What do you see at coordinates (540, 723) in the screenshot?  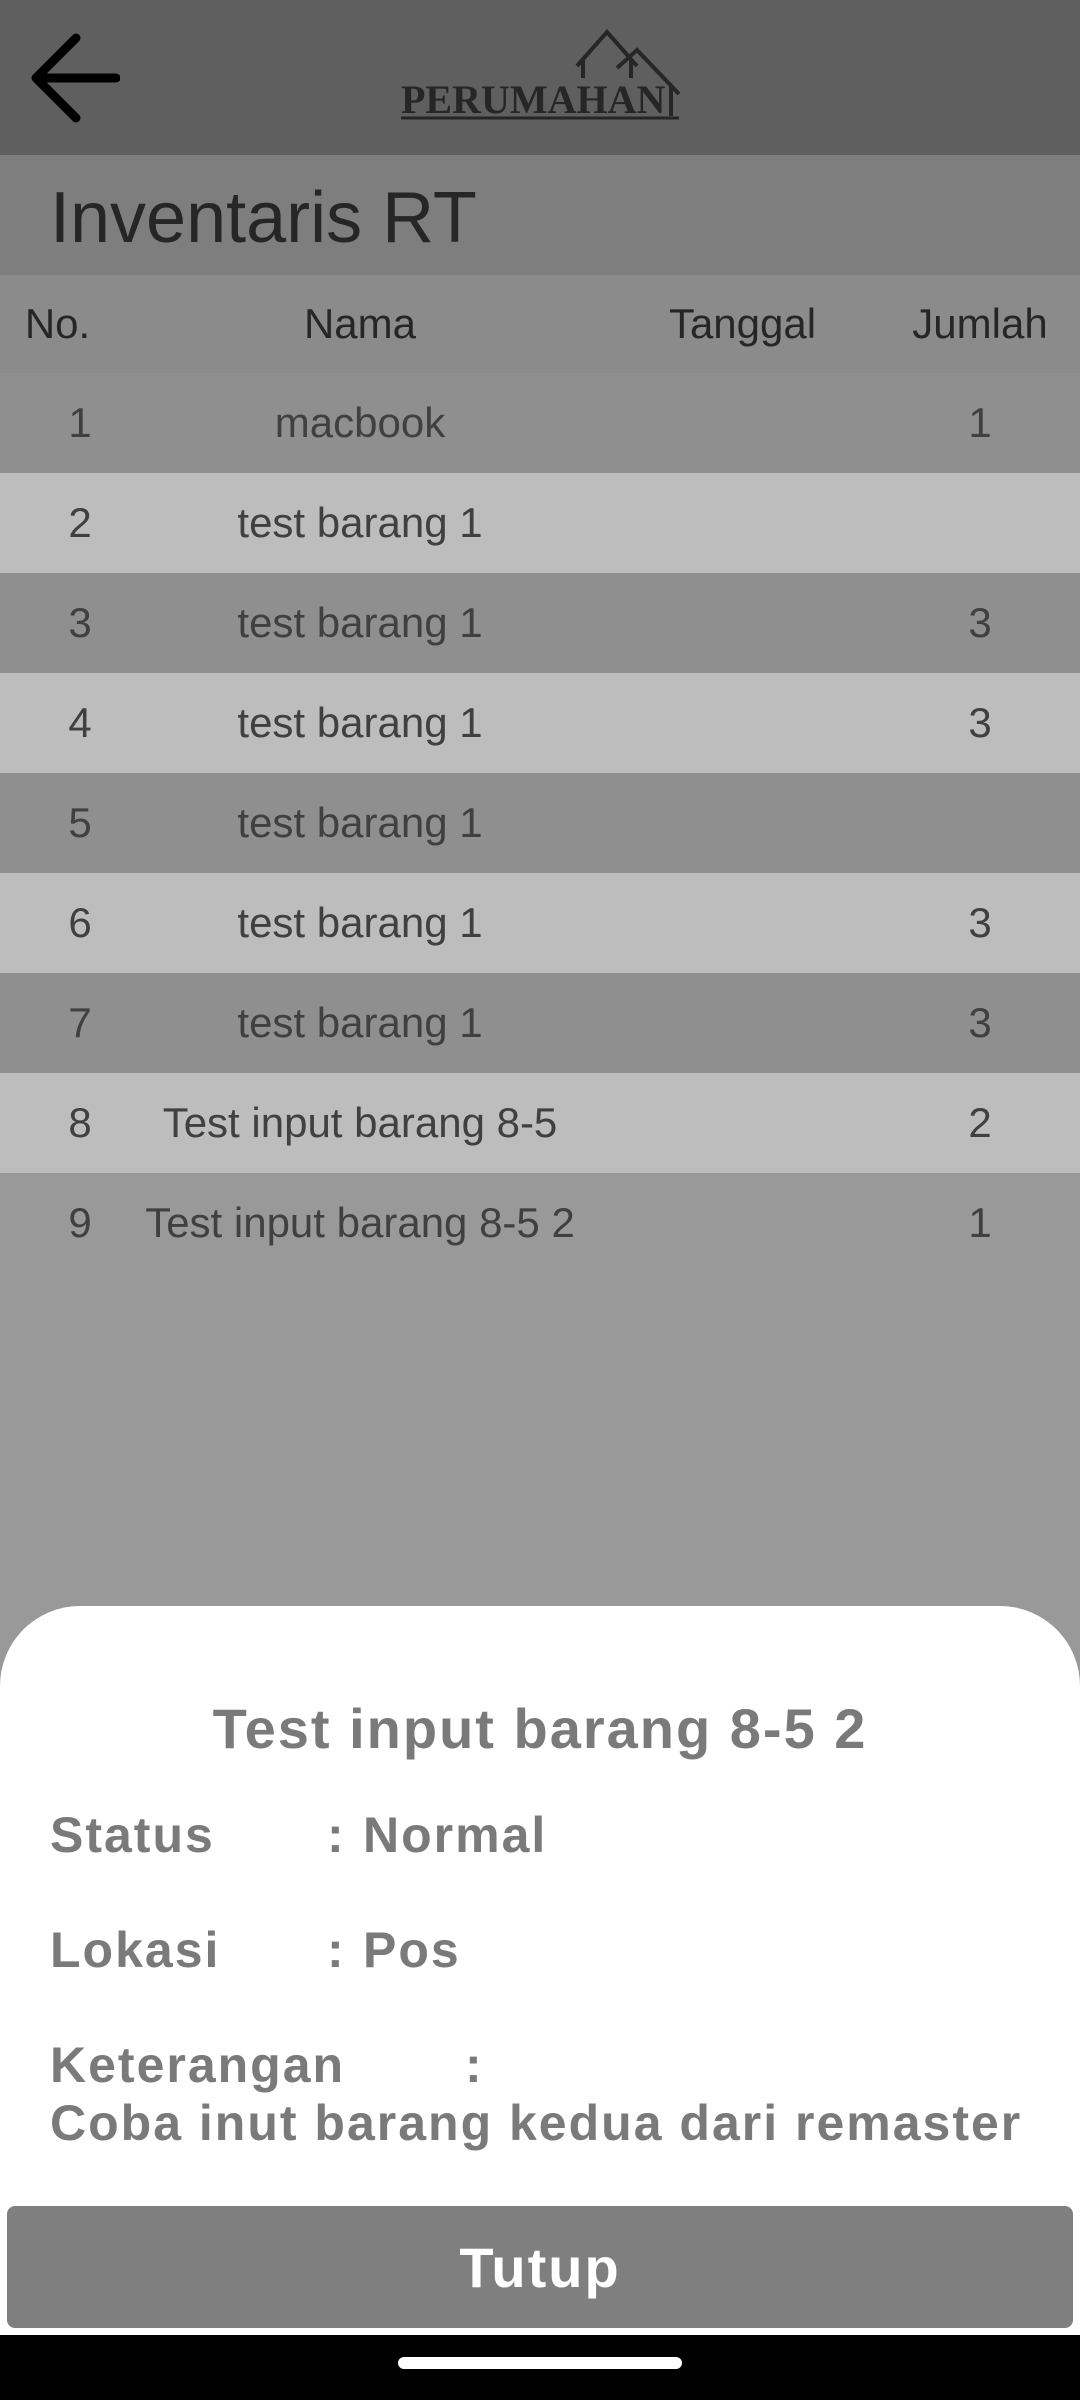 I see `table-row: 4 test barang 1 3` at bounding box center [540, 723].